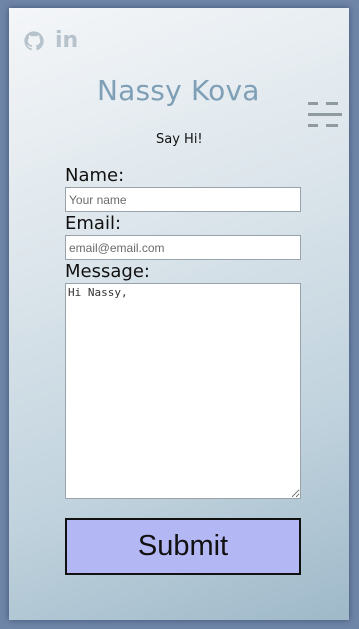 Image resolution: width=359 pixels, height=629 pixels. What do you see at coordinates (50, 41) in the screenshot?
I see `social-links: in` at bounding box center [50, 41].